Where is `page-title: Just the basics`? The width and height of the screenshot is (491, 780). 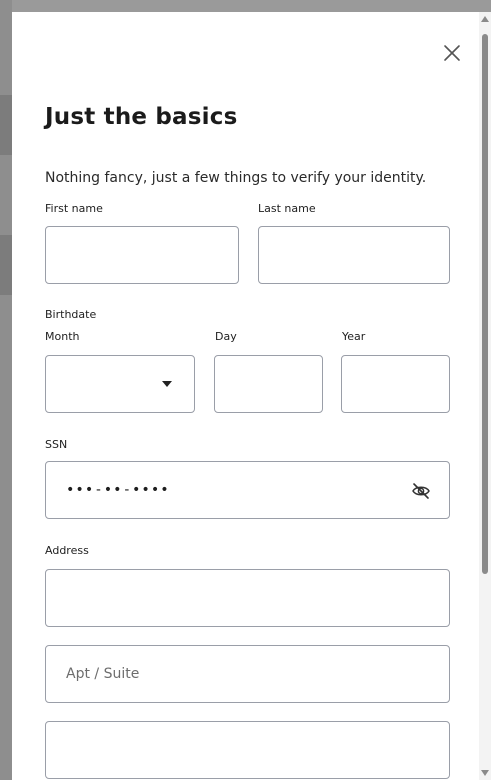 page-title: Just the basics is located at coordinates (141, 117).